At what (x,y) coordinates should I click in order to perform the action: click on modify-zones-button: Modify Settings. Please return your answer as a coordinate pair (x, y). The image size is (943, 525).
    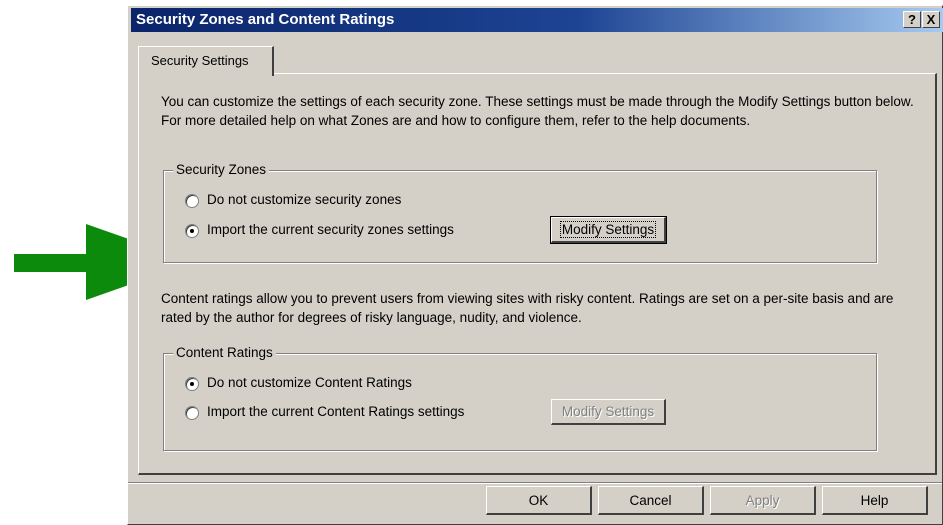
    Looking at the image, I should click on (608, 230).